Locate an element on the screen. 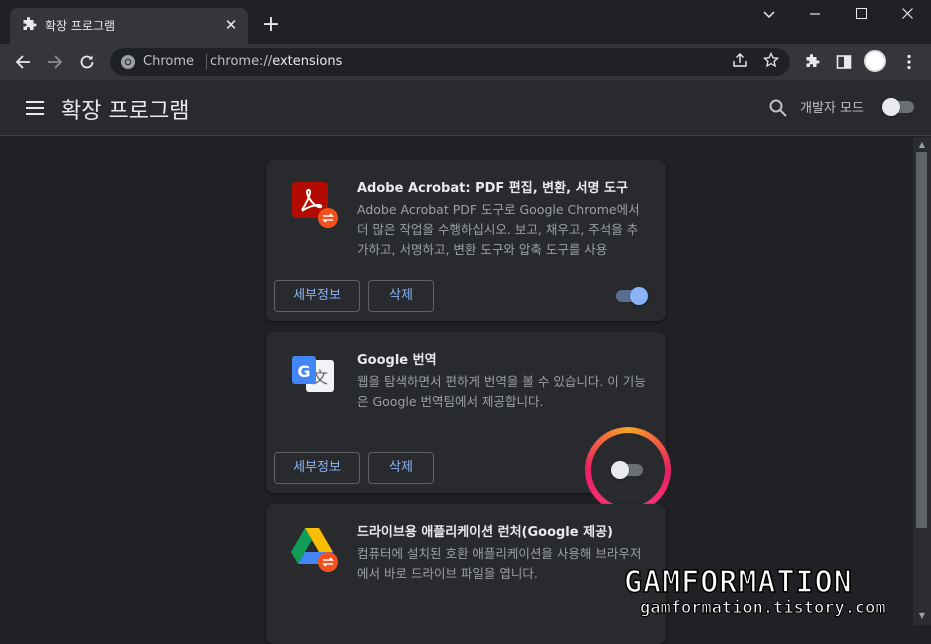  page-title: 확장 프로그램 is located at coordinates (125, 111).